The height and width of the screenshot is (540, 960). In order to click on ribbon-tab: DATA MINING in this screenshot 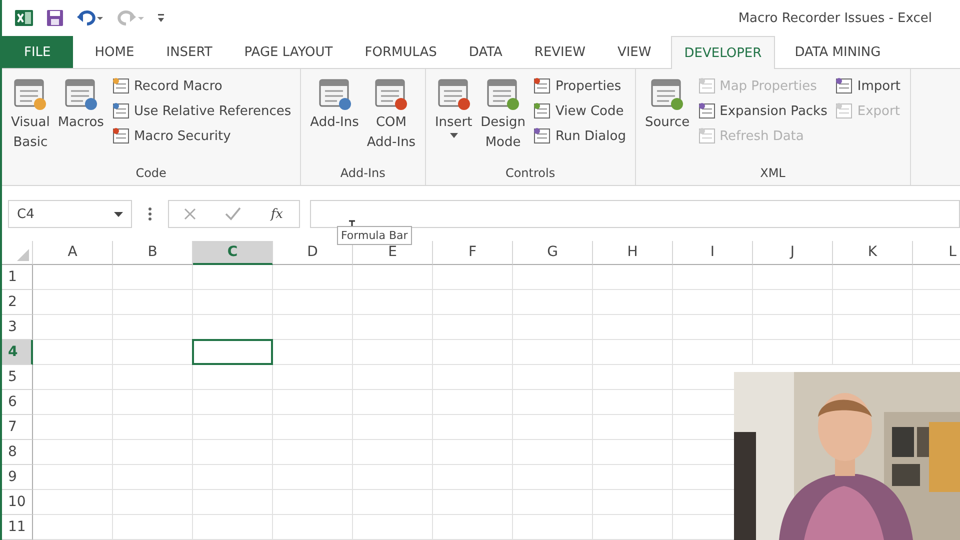, I will do `click(837, 52)`.